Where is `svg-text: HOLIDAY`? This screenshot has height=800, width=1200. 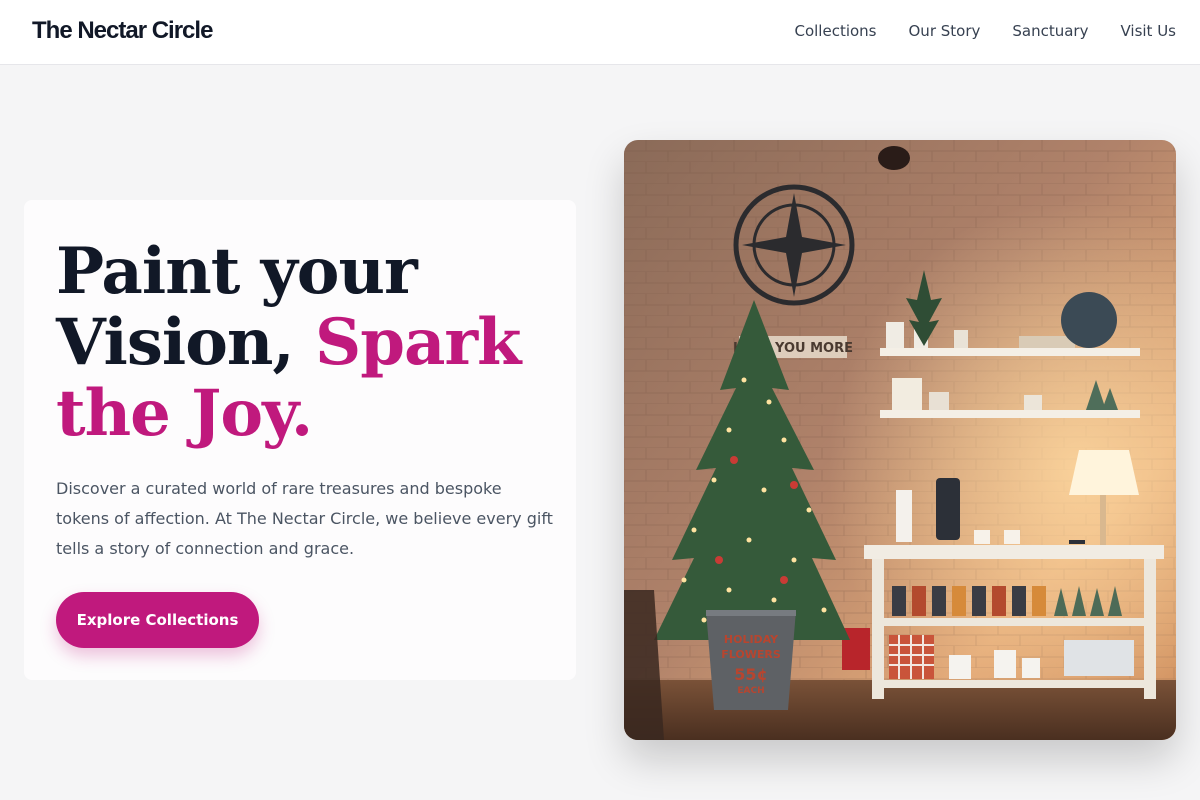 svg-text: HOLIDAY is located at coordinates (751, 639).